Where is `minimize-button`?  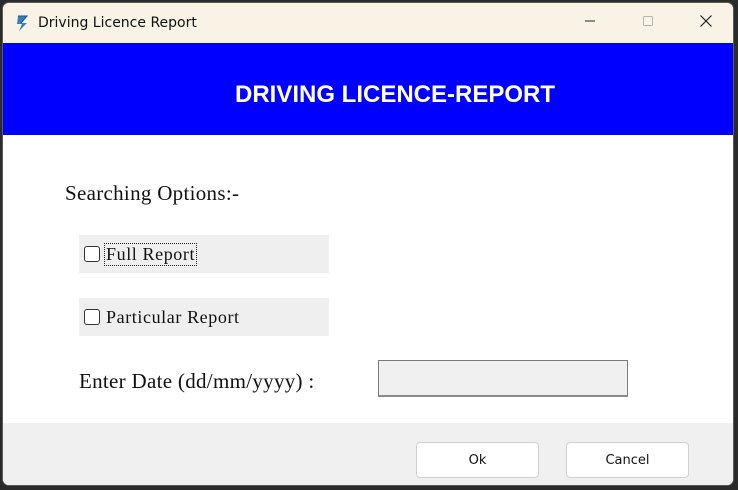
minimize-button is located at coordinates (590, 23).